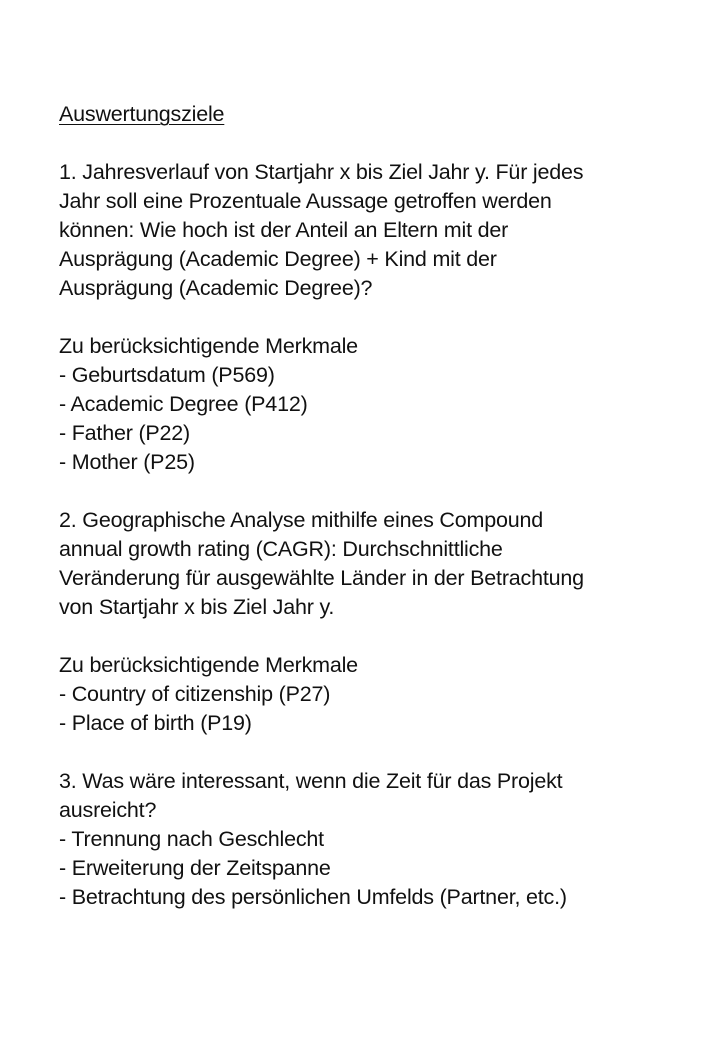 Image resolution: width=720 pixels, height=1040 pixels. I want to click on goal-1-line: Ausprägung (Academic Degree)?, so click(216, 288).